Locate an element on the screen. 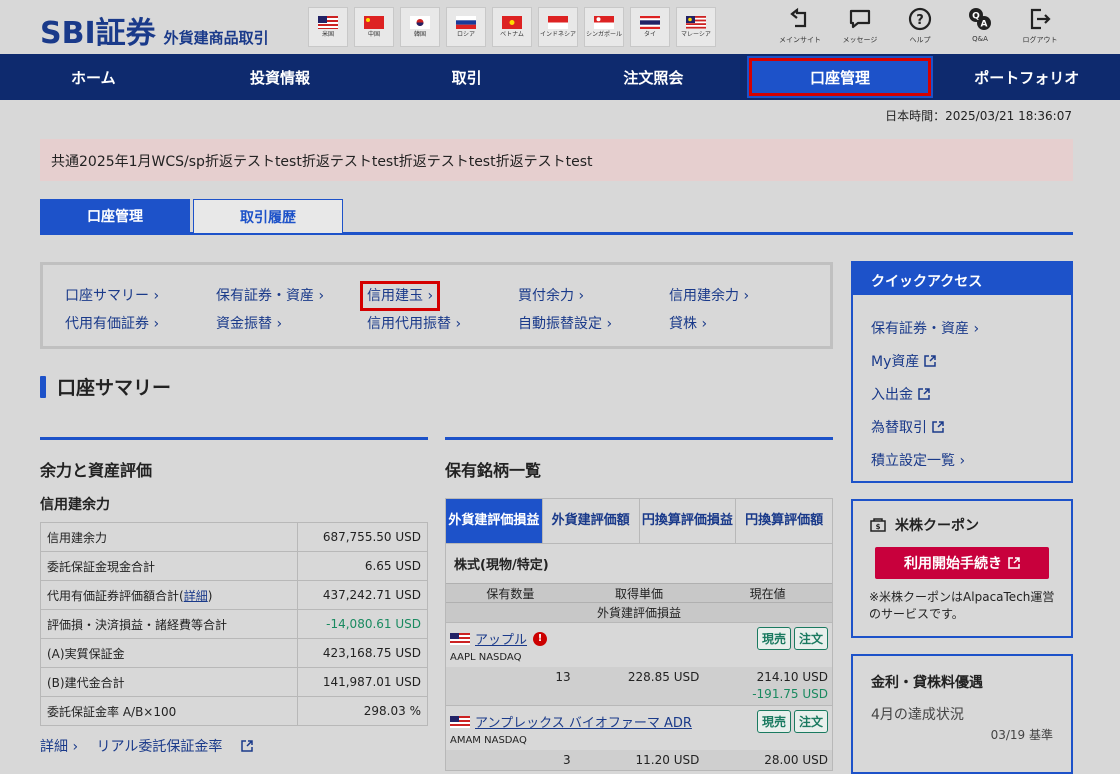 This screenshot has width=1120, height=774. quick-access-holdings: 保有証券・資産 › is located at coordinates (962, 327).